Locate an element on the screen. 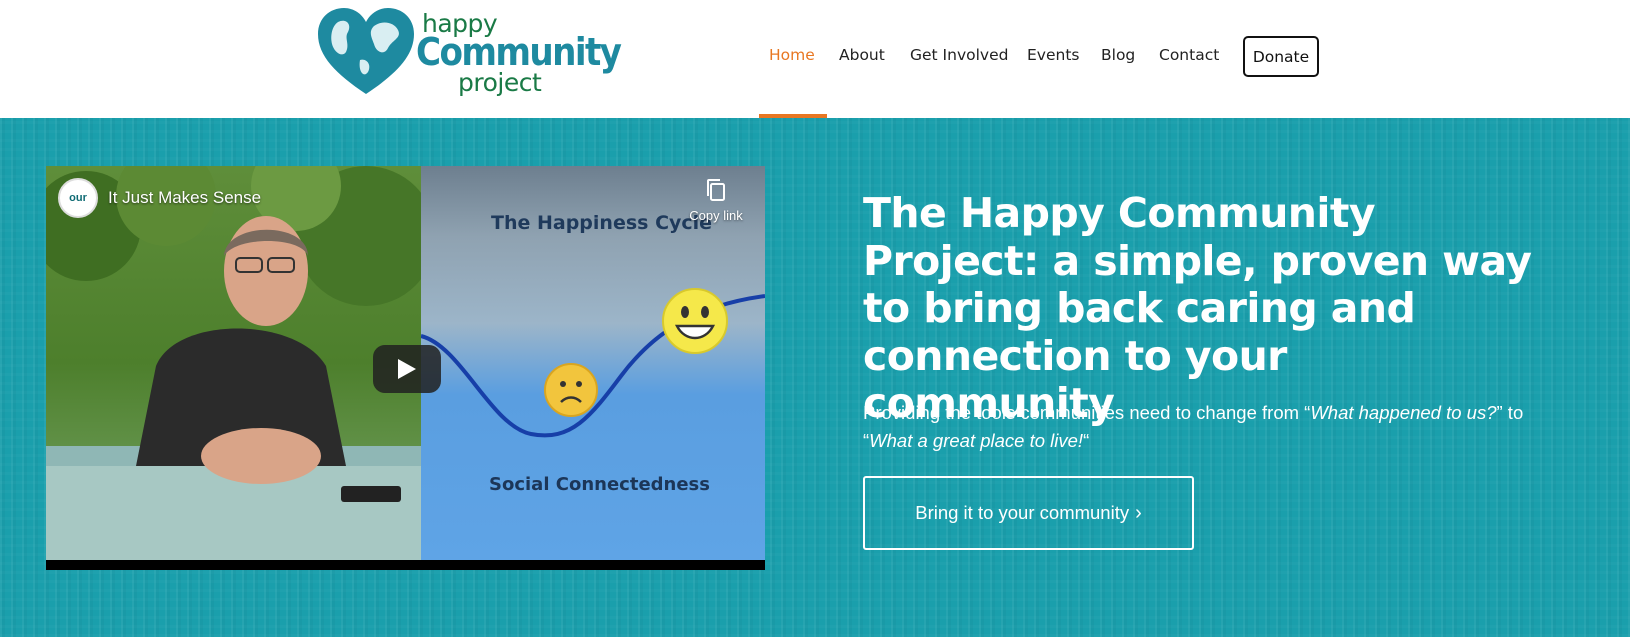 The height and width of the screenshot is (637, 1630). nav-get-involved: Get Involved is located at coordinates (959, 55).